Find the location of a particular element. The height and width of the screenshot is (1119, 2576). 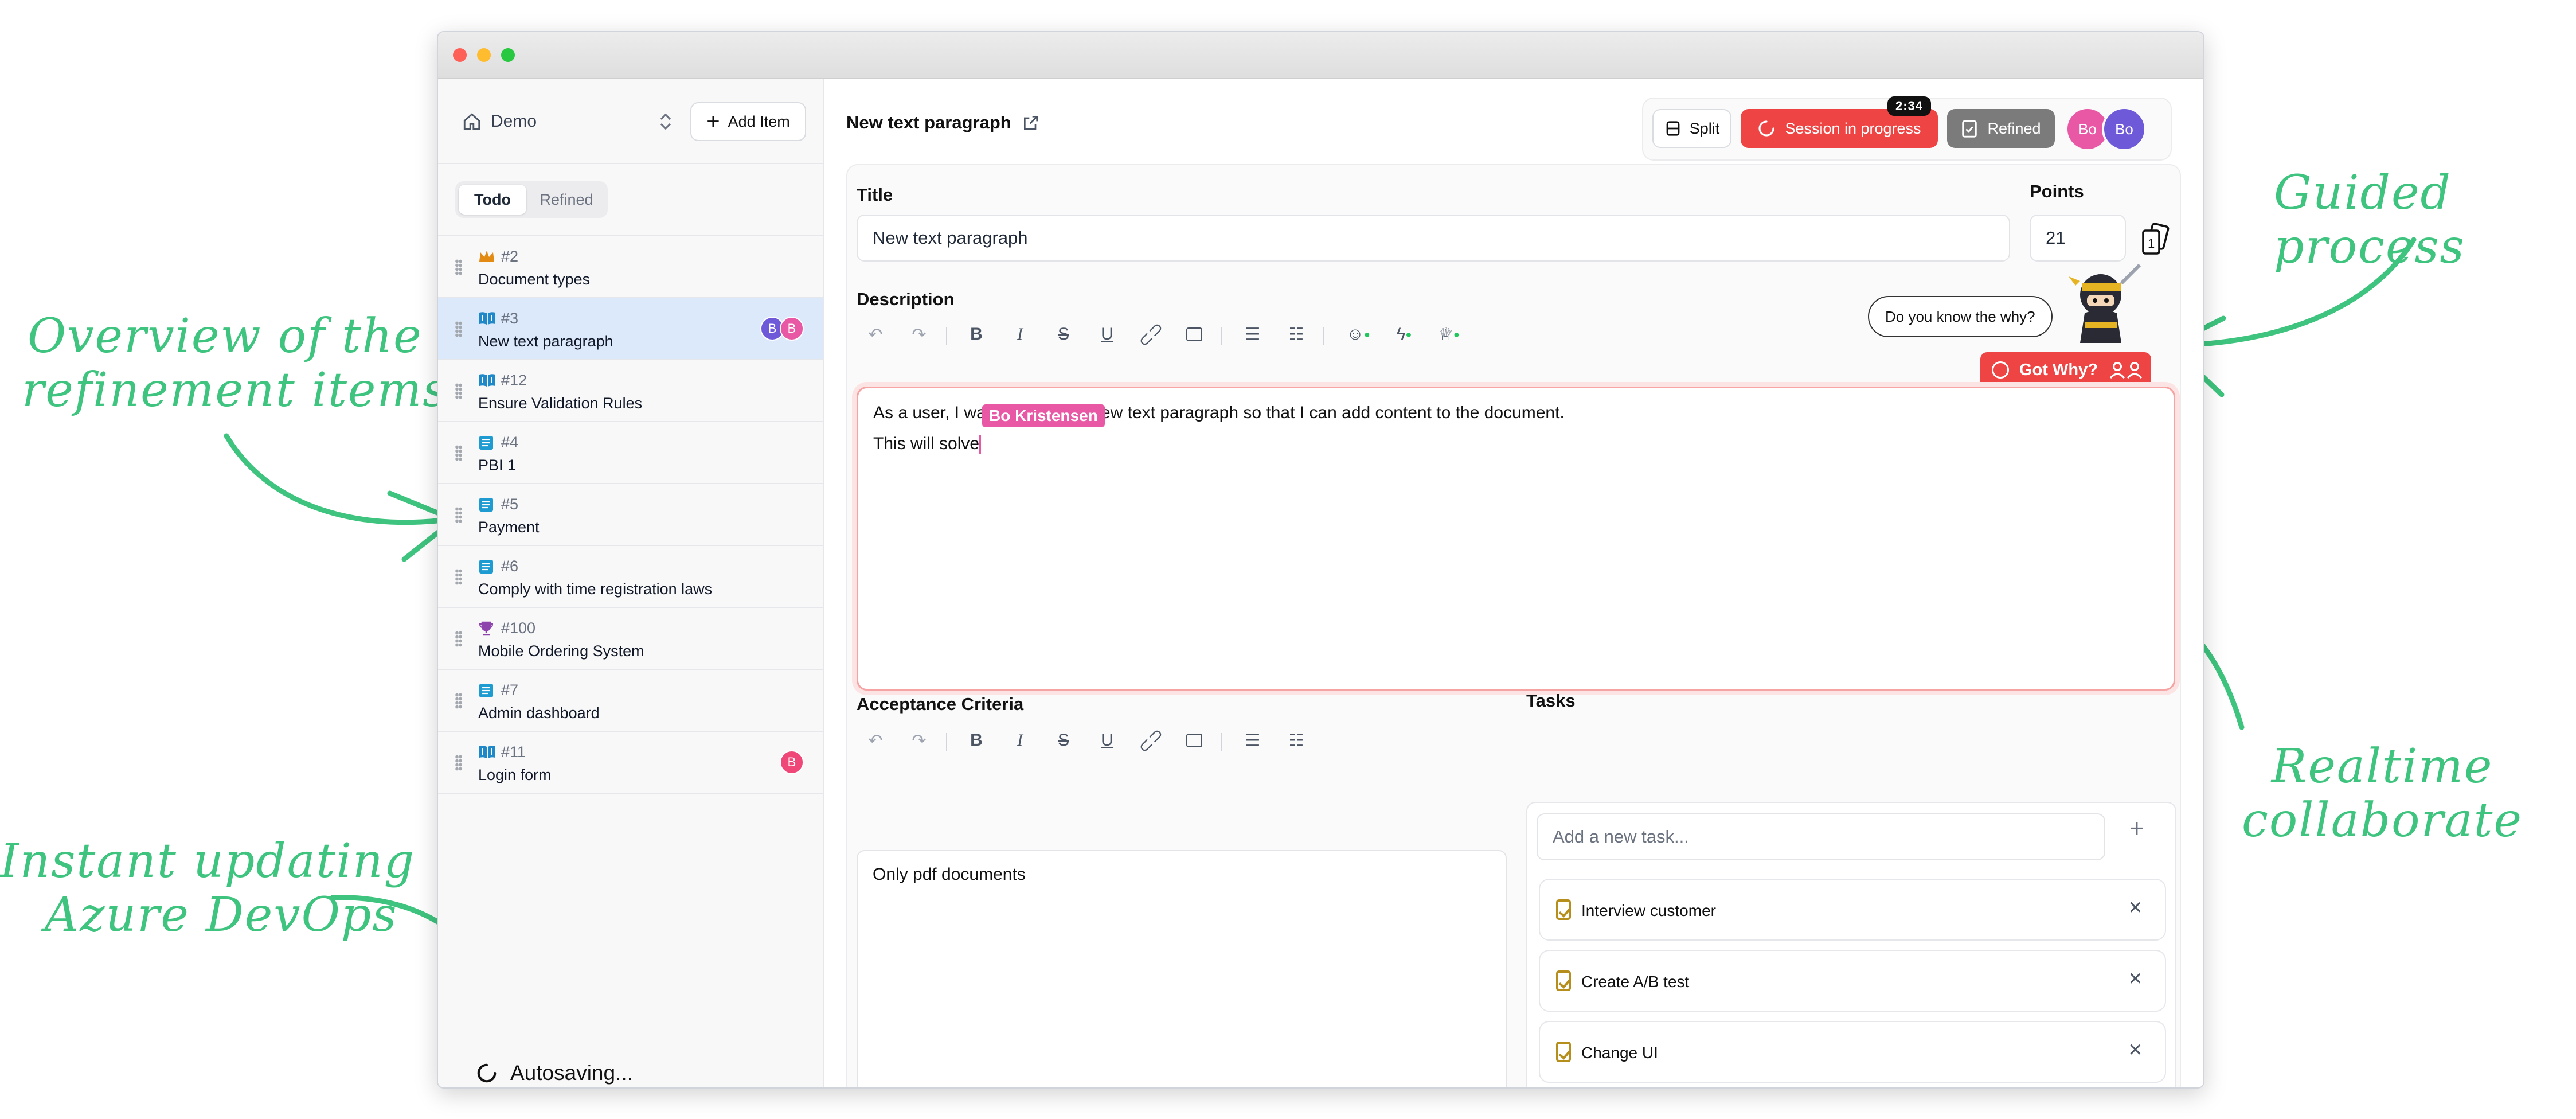

persona-icon: ☺ ● is located at coordinates (1358, 334).